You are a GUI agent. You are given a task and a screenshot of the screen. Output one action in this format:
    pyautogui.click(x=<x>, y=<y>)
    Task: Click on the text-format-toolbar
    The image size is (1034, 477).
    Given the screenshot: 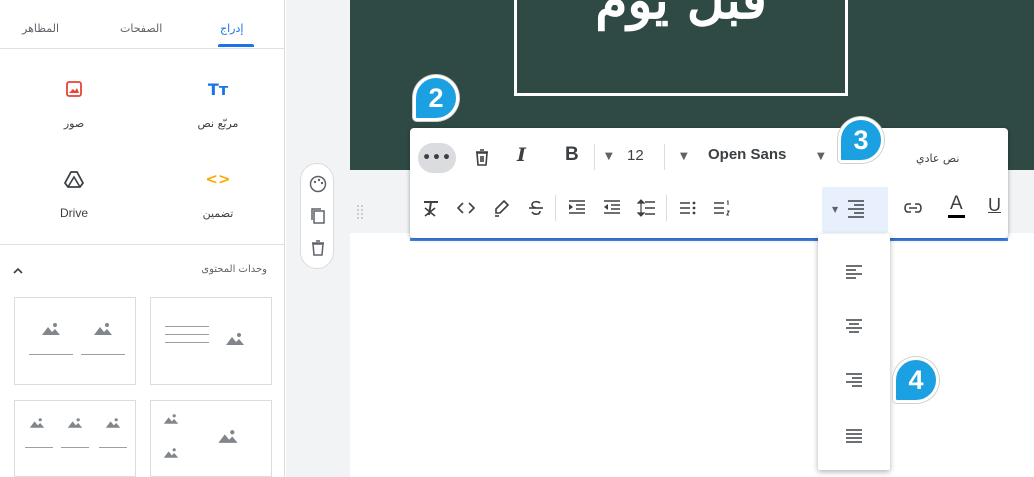 What is the action you would take?
    pyautogui.click(x=709, y=183)
    